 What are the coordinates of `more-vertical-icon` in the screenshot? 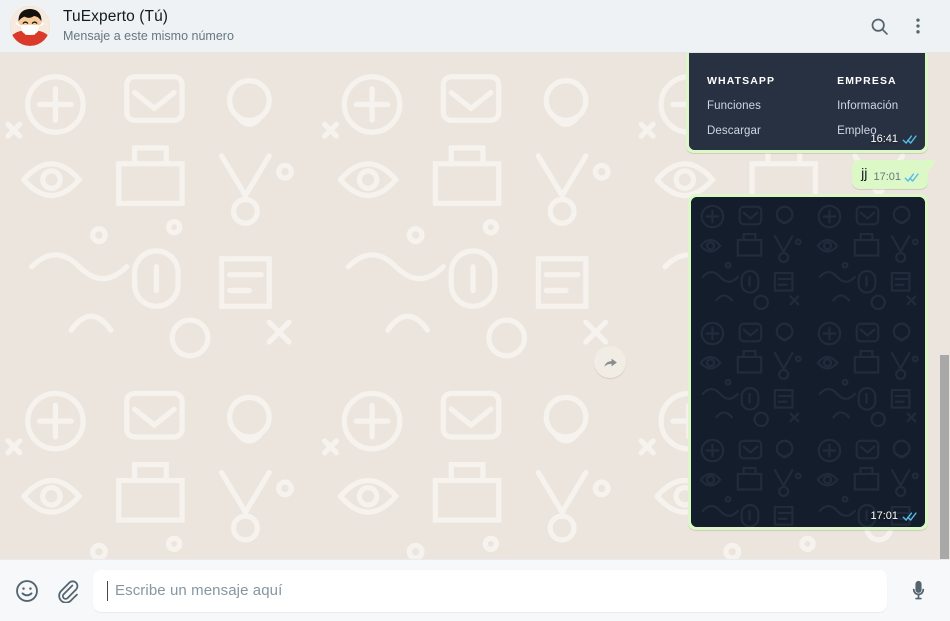 It's located at (918, 26).